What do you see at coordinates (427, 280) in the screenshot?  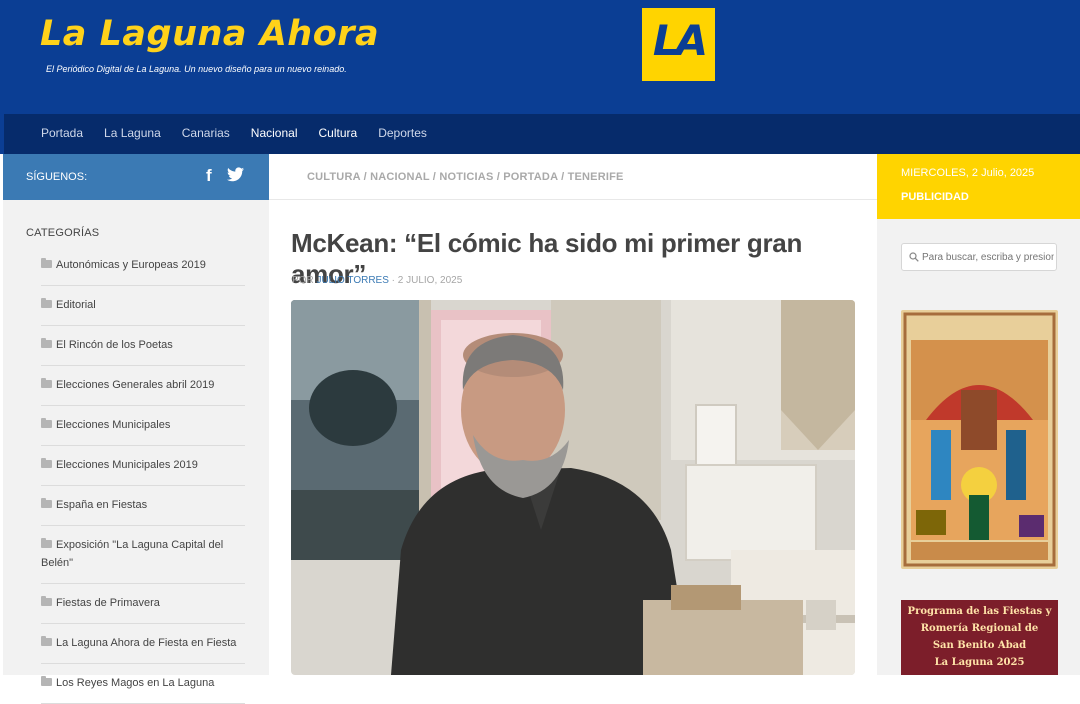 I see `post-date: · 2 JULIO, 2025` at bounding box center [427, 280].